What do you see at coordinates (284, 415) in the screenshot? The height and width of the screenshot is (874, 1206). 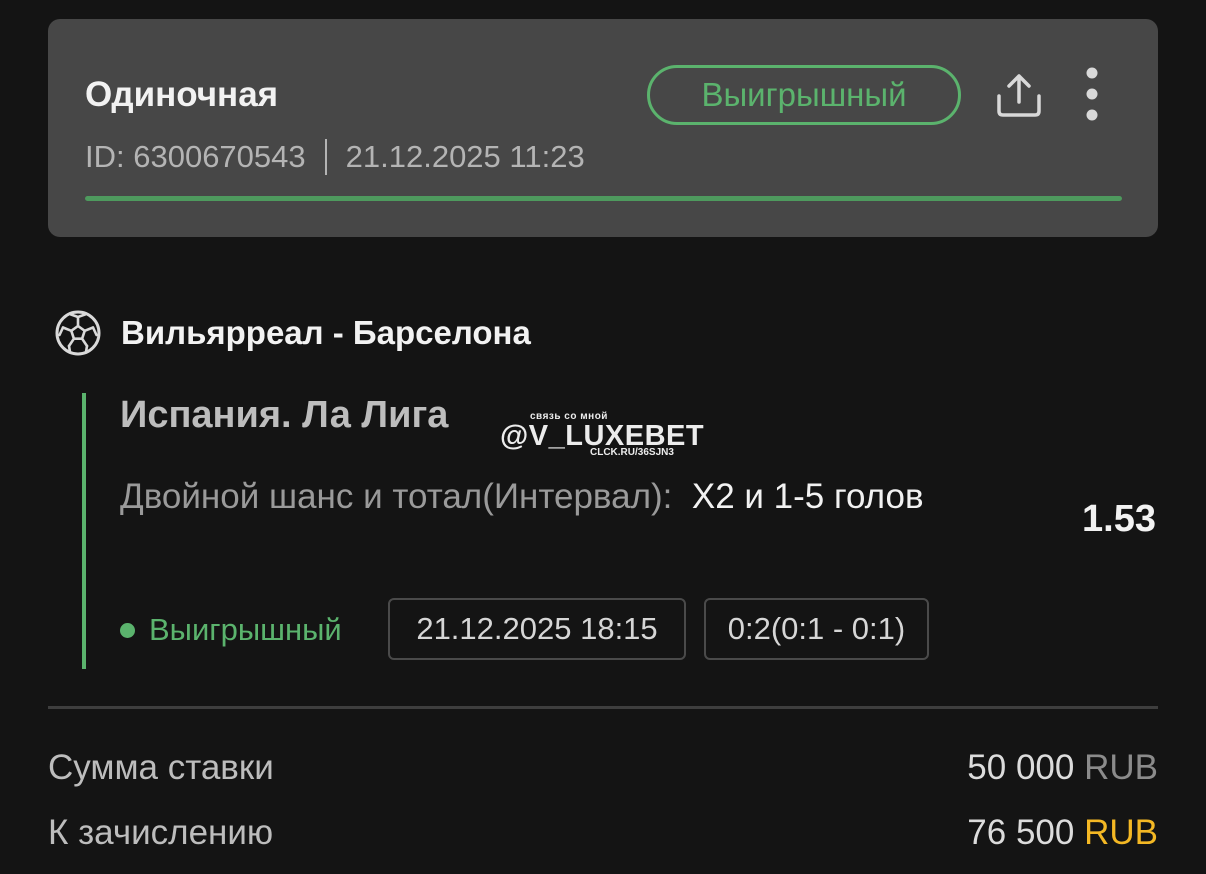 I see `league-name: Испания. Ла Лига` at bounding box center [284, 415].